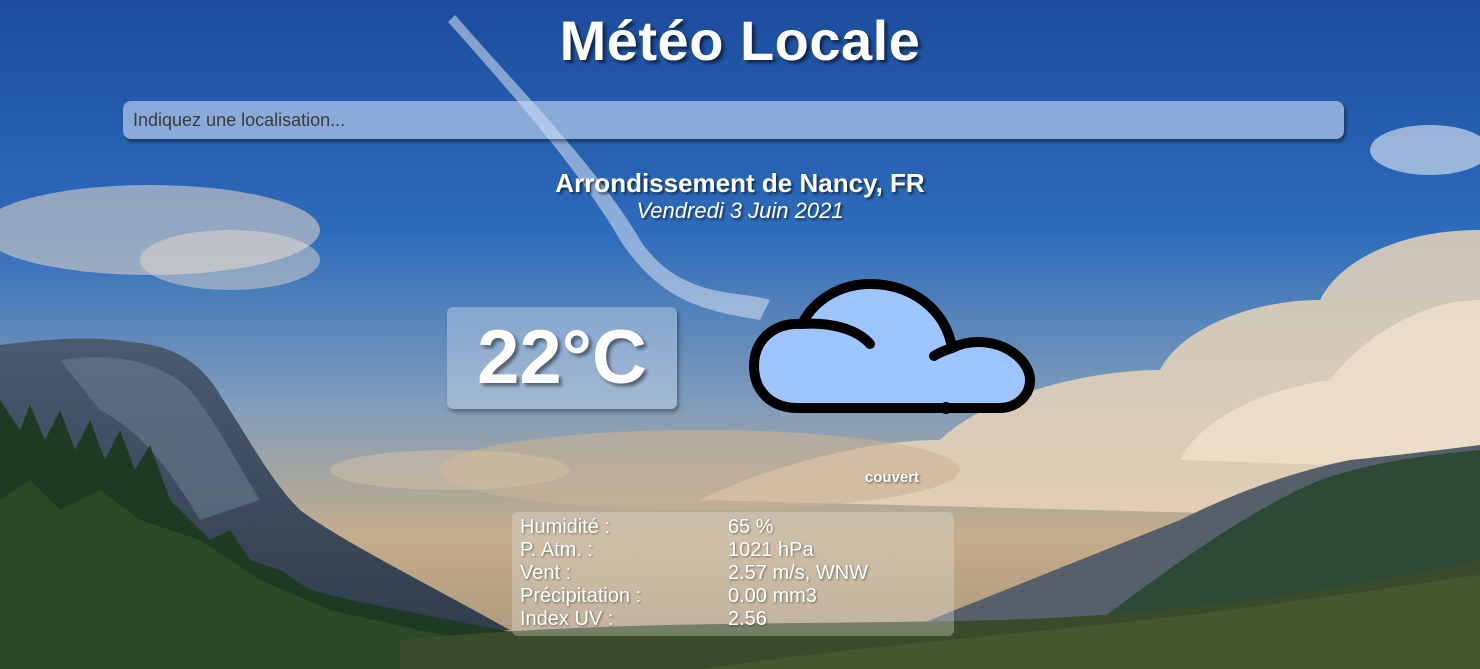 Image resolution: width=1480 pixels, height=669 pixels. What do you see at coordinates (567, 619) in the screenshot?
I see `detail-label: Index UV :` at bounding box center [567, 619].